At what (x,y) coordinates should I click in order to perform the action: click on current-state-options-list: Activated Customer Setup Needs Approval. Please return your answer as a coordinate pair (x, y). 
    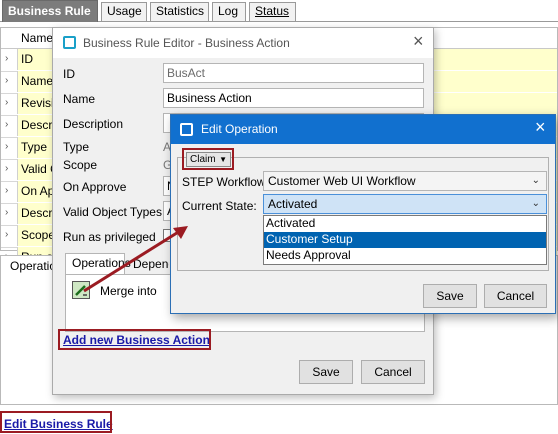
    Looking at the image, I should click on (405, 240).